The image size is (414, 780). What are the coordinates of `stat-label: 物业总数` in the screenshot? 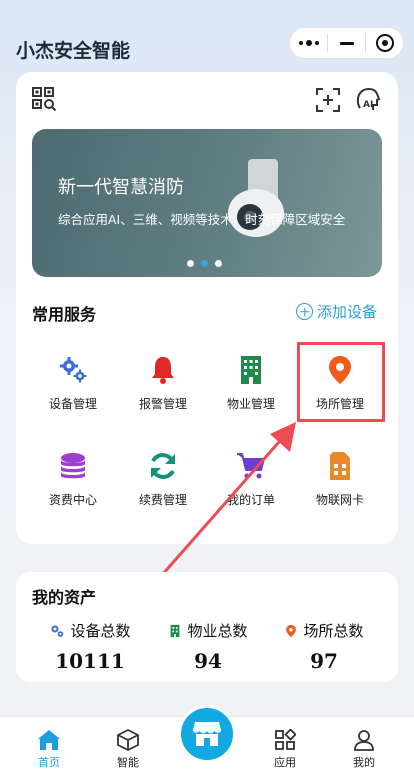 It's located at (217, 631).